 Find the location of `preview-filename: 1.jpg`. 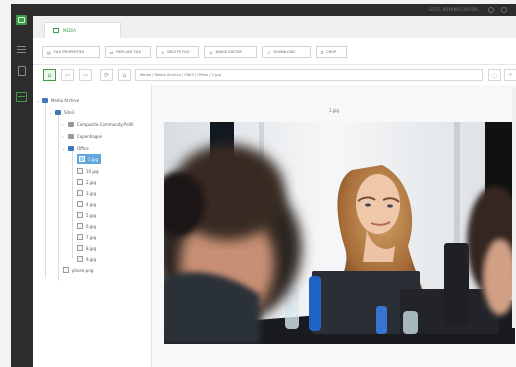

preview-filename: 1.jpg is located at coordinates (334, 110).